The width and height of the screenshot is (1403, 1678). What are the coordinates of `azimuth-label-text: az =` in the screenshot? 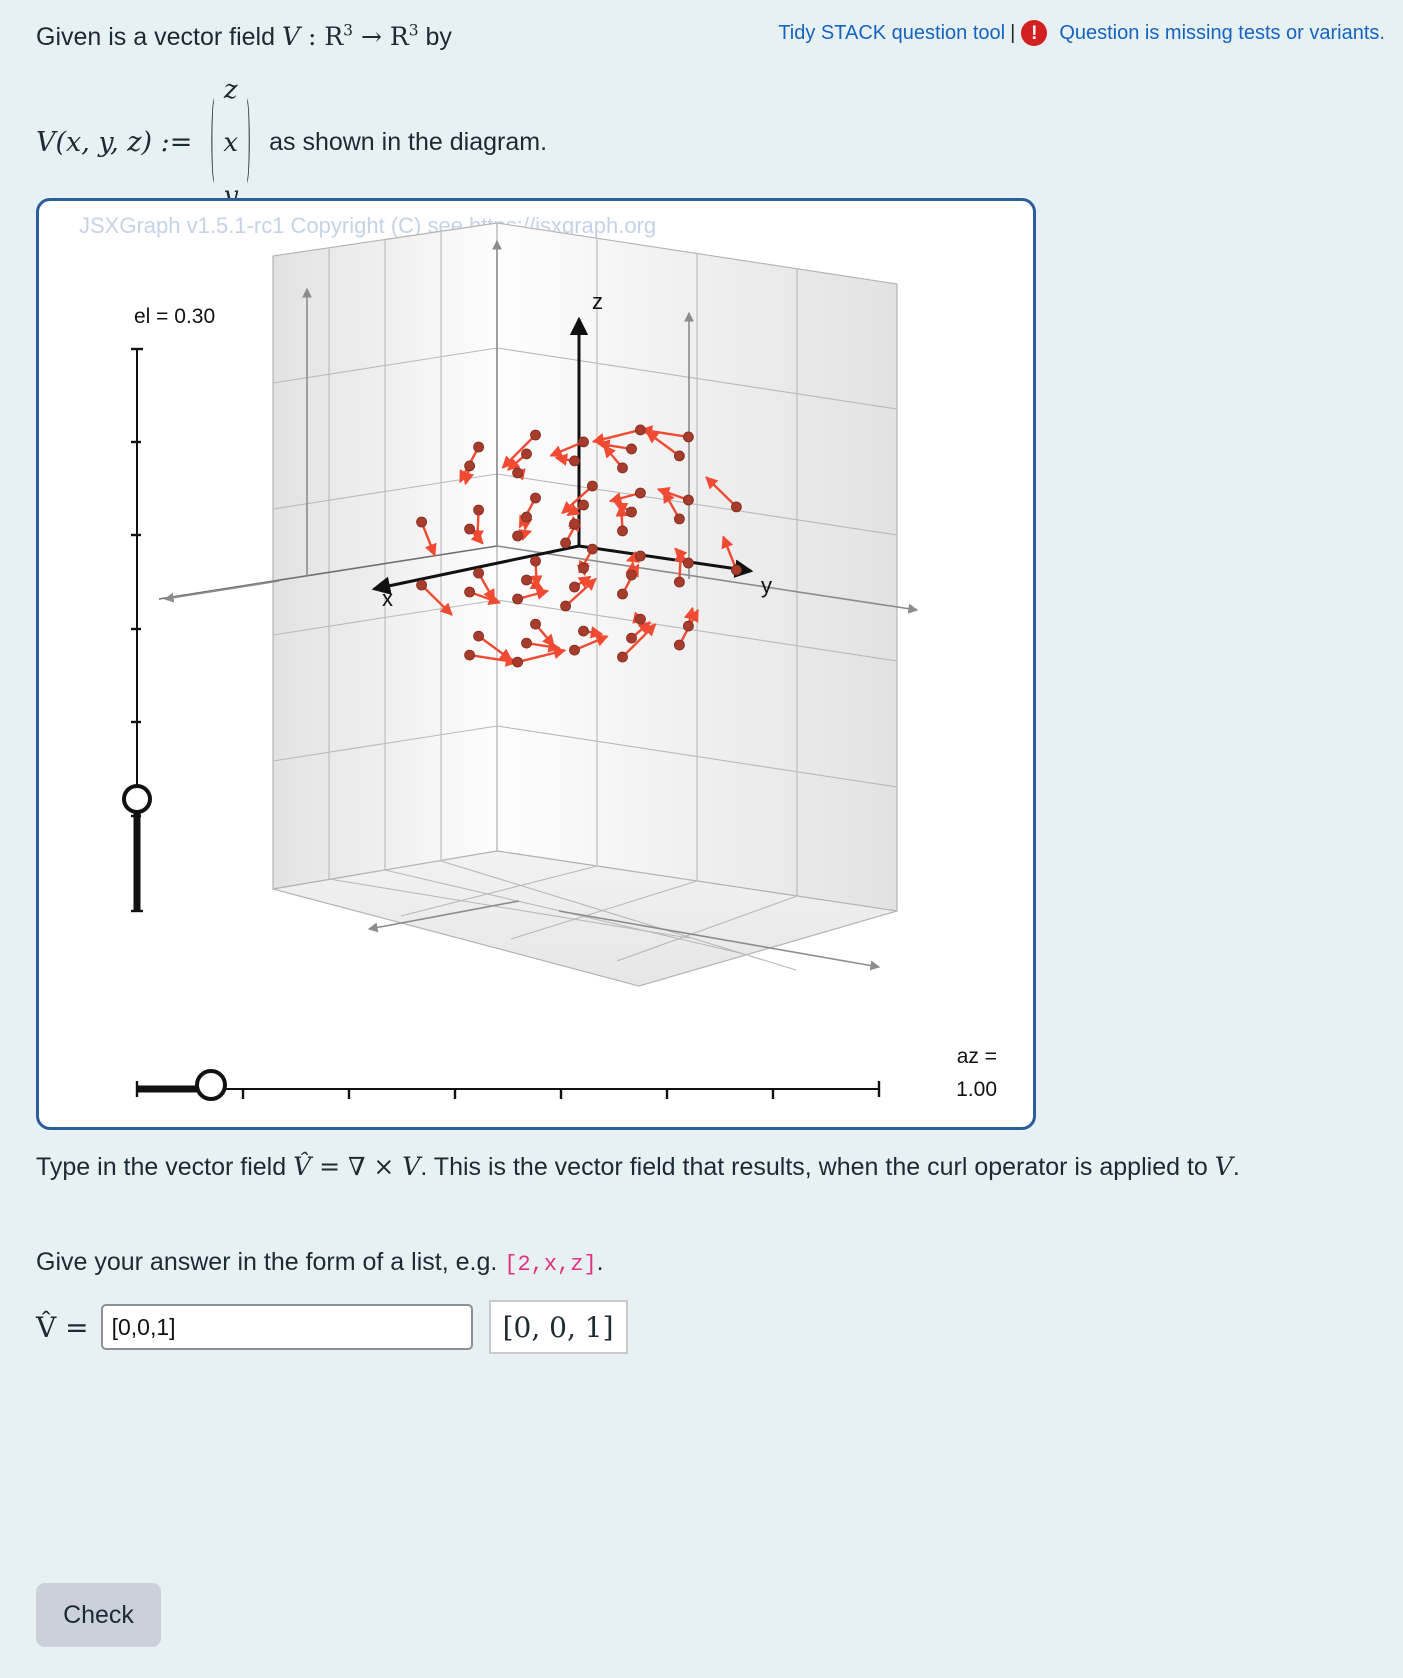 It's located at (976, 1056).